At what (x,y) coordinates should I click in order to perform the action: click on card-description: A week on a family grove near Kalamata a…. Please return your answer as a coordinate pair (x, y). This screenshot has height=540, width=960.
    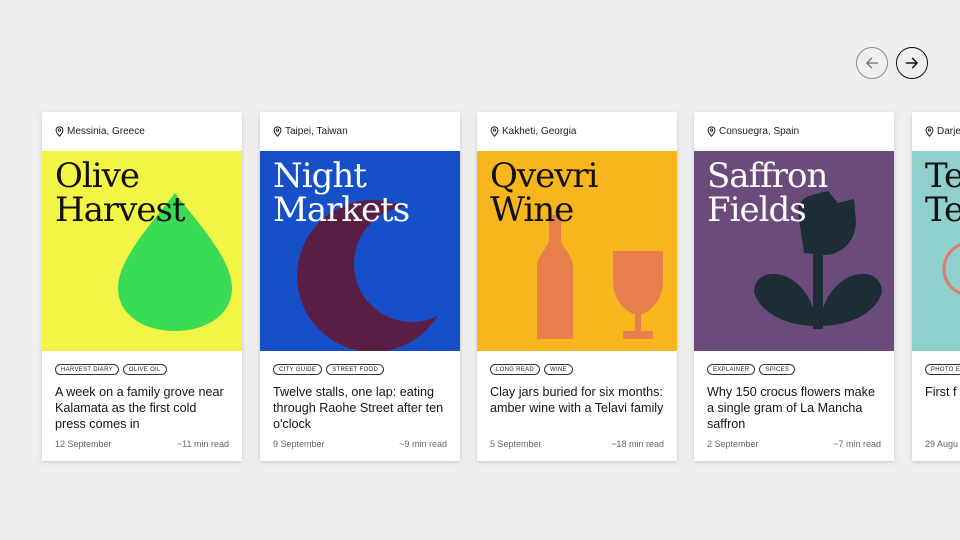
    Looking at the image, I should click on (139, 408).